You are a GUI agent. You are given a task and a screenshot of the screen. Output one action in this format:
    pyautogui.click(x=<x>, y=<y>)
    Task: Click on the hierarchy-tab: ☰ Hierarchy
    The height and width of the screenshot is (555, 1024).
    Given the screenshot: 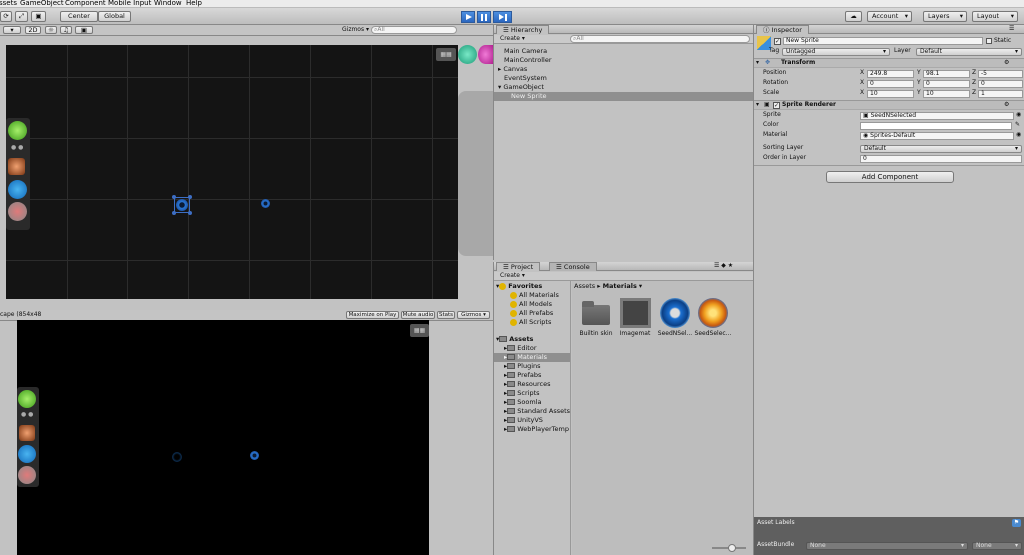 What is the action you would take?
    pyautogui.click(x=523, y=29)
    